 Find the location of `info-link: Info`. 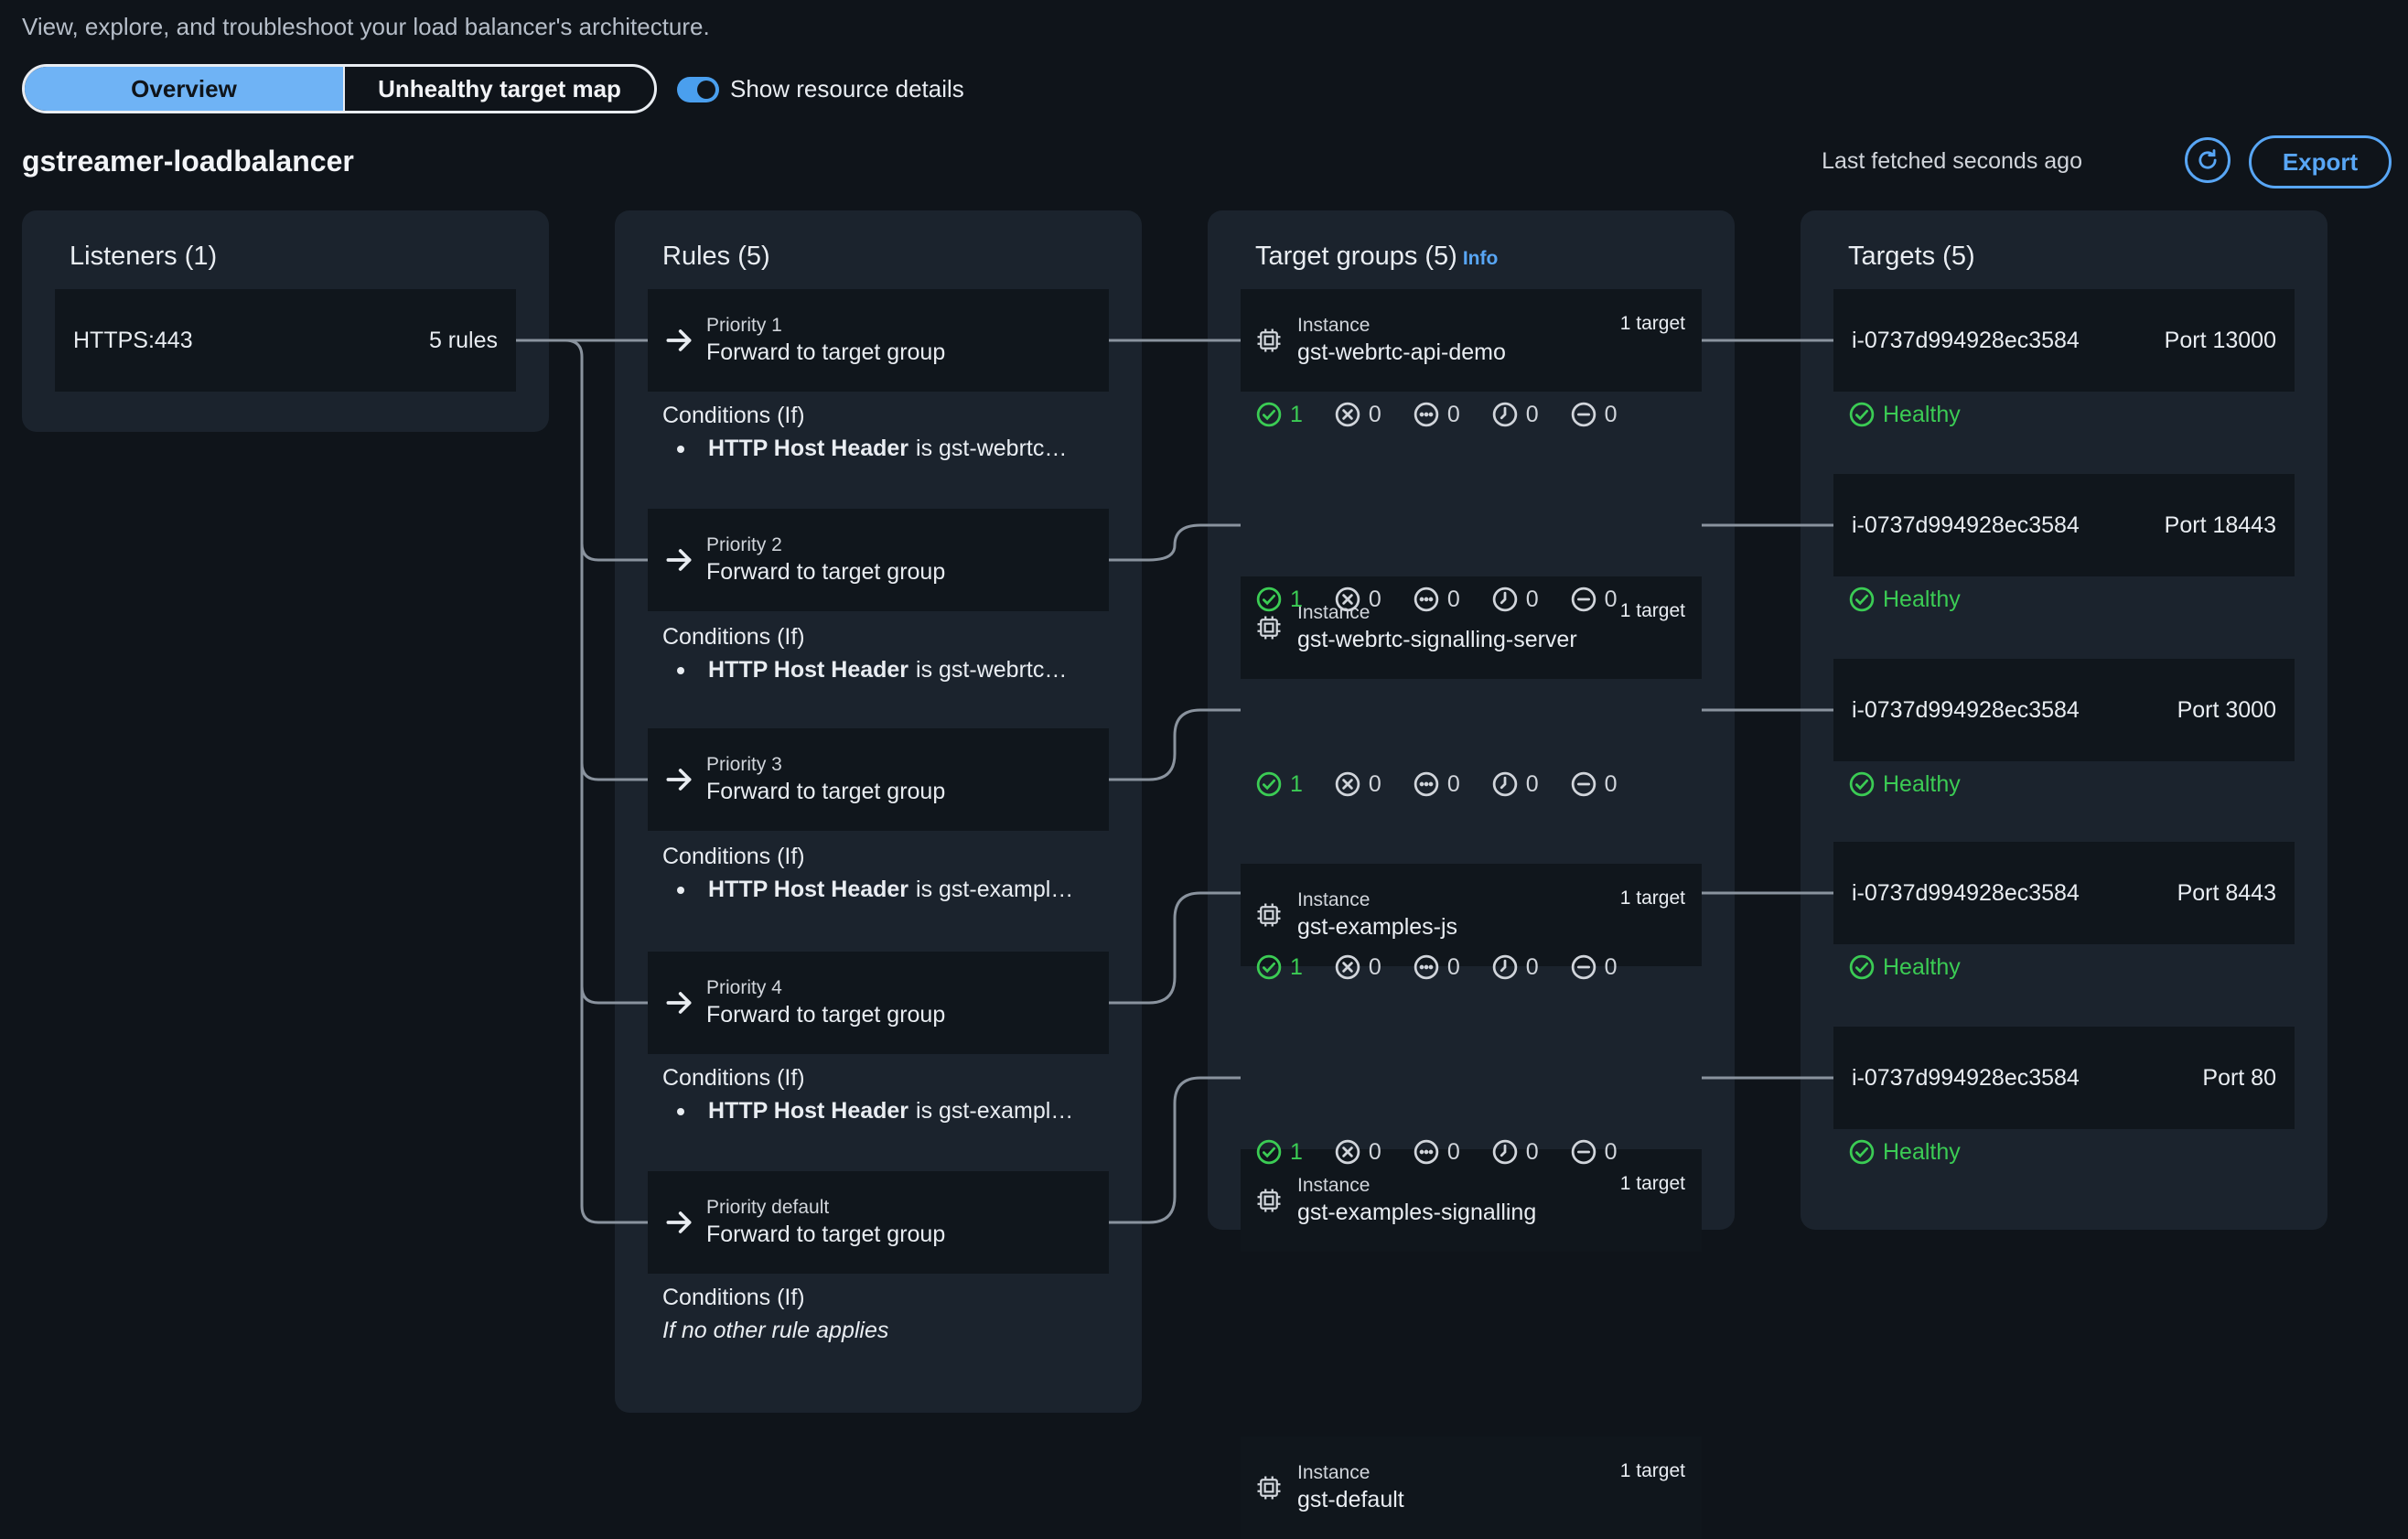

info-link: Info is located at coordinates (1480, 258).